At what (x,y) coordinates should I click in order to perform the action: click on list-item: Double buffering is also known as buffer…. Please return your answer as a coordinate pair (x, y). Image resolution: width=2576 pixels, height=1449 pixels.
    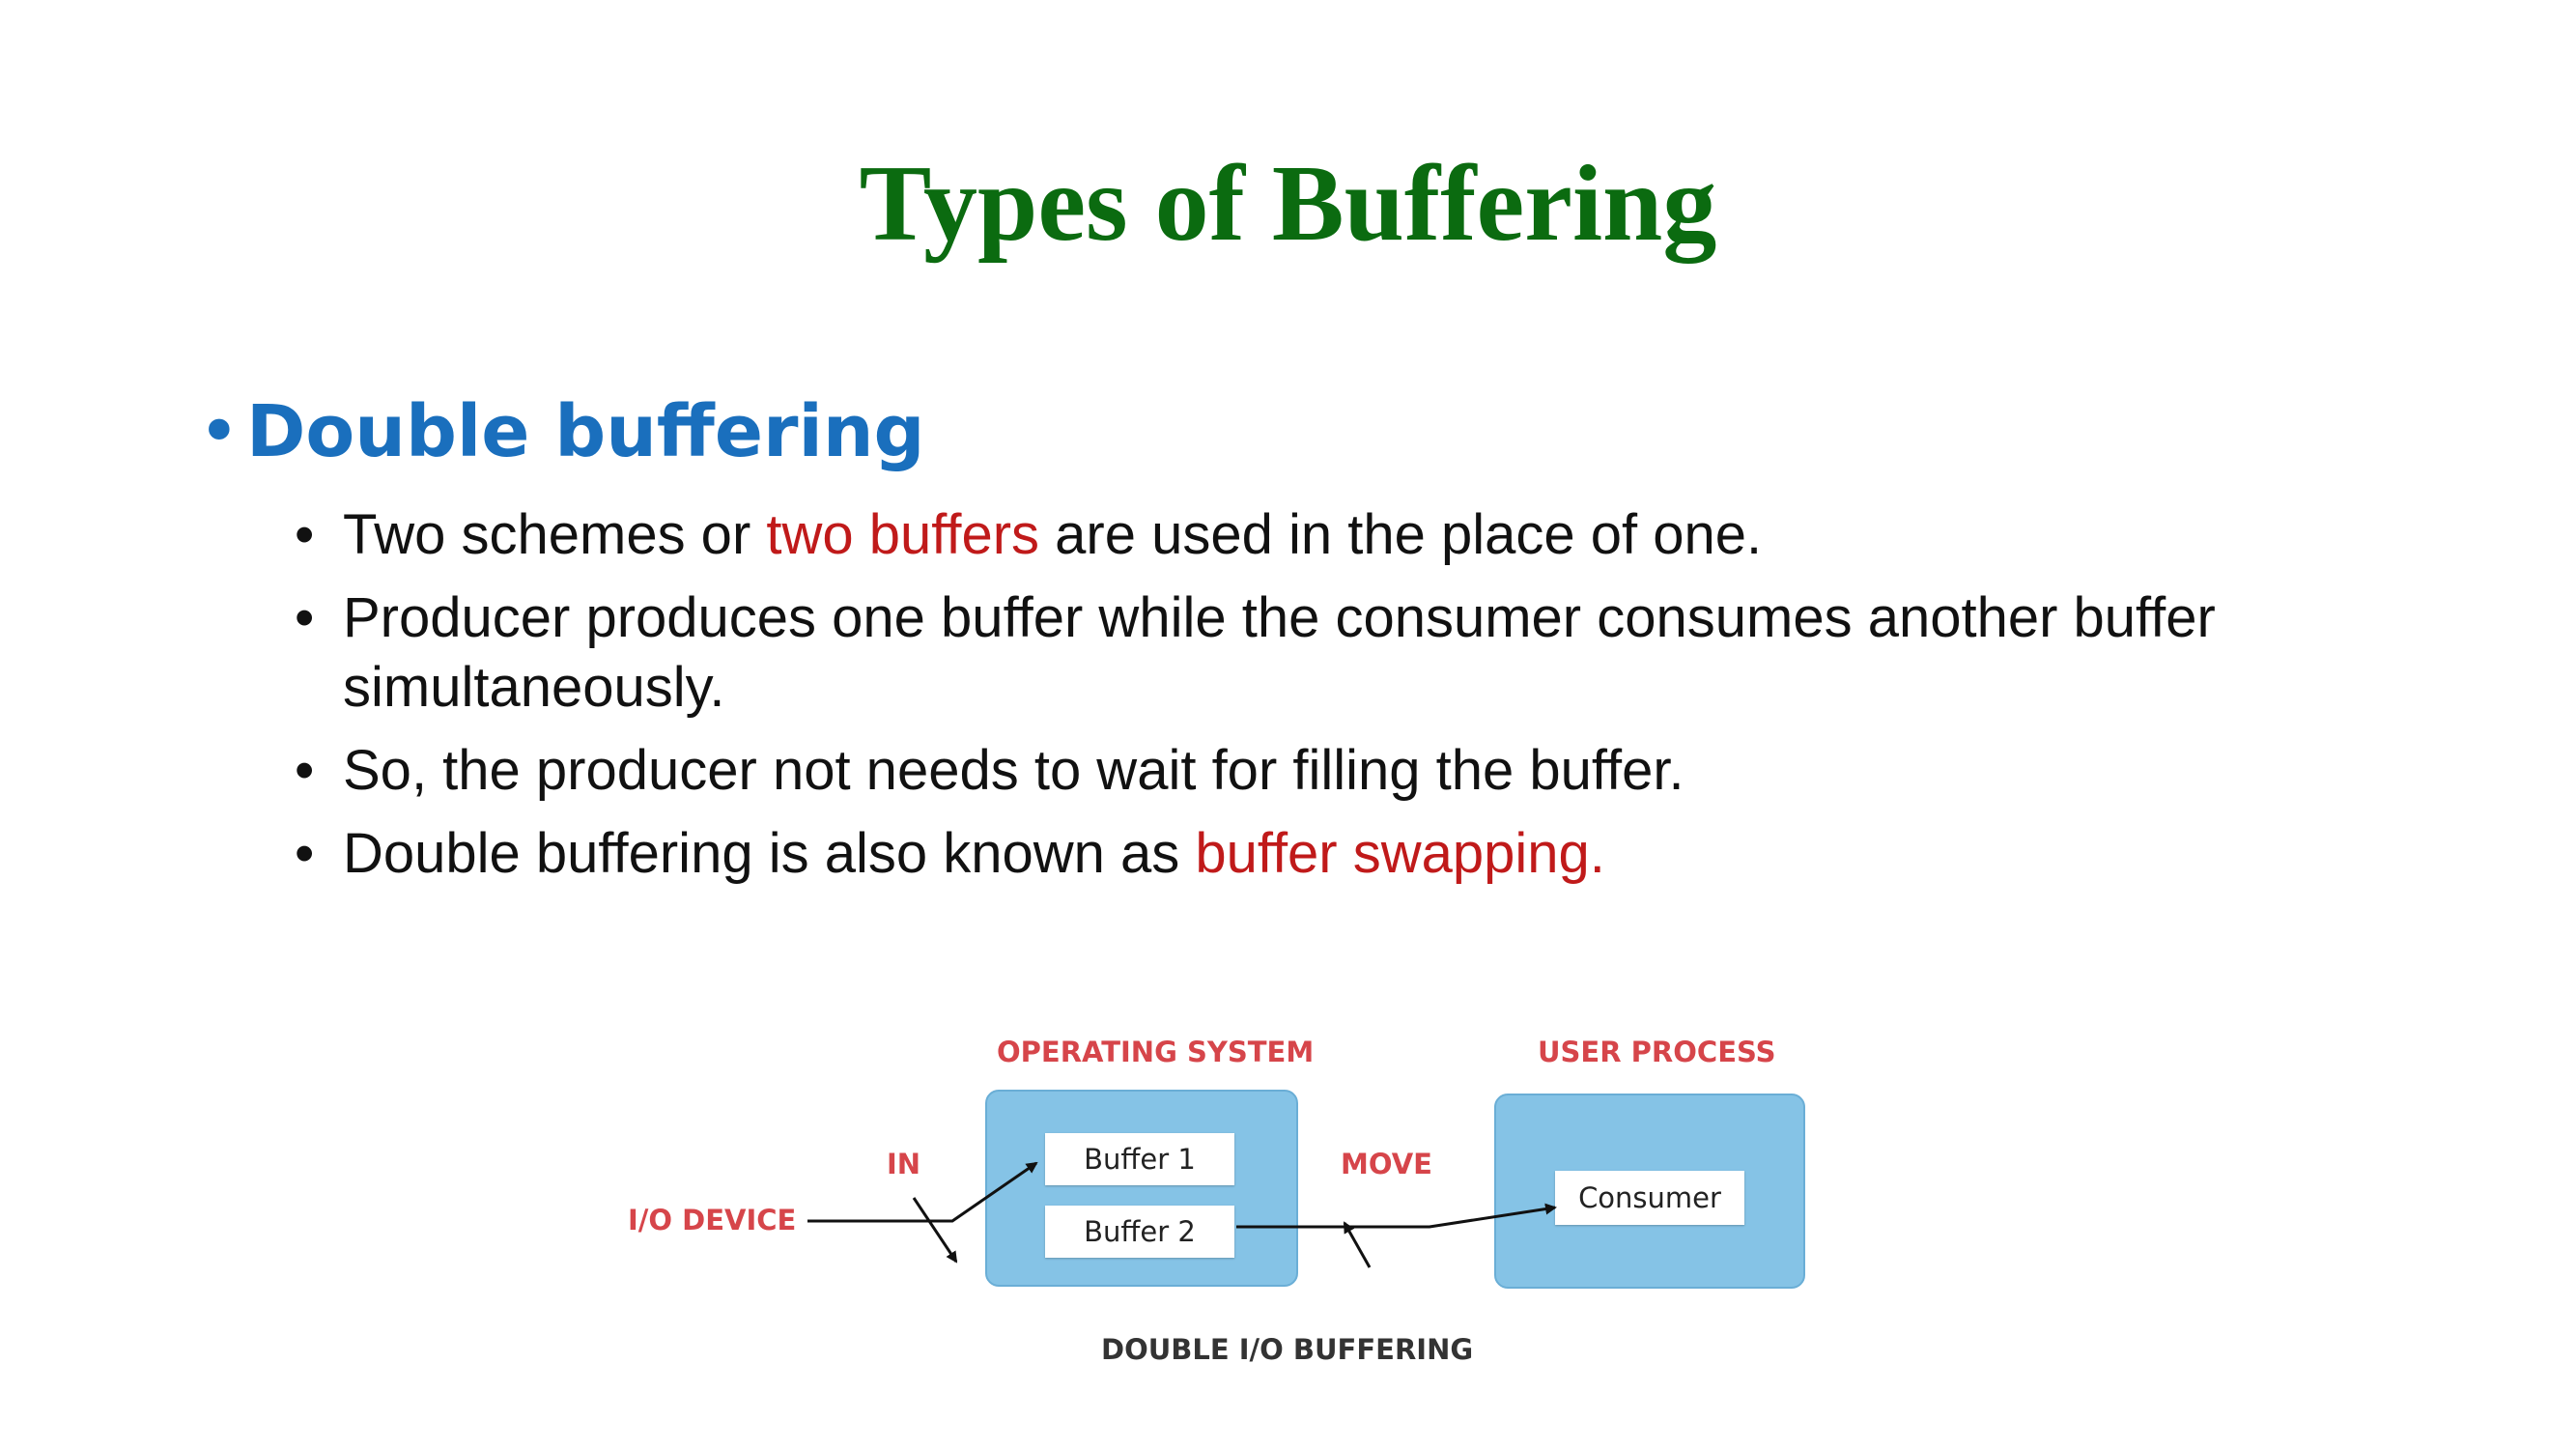
    Looking at the image, I should click on (1381, 854).